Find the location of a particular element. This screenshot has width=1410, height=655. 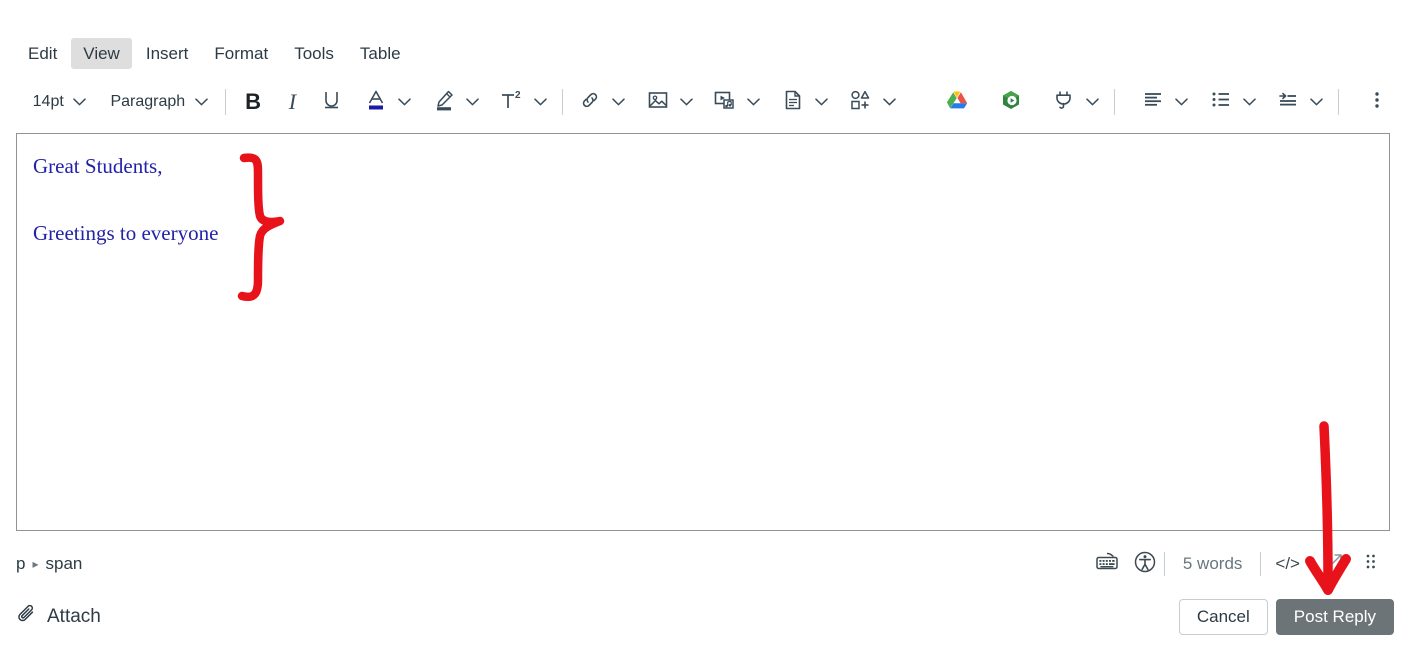

font-size-selector: 14pt is located at coordinates (60, 102).